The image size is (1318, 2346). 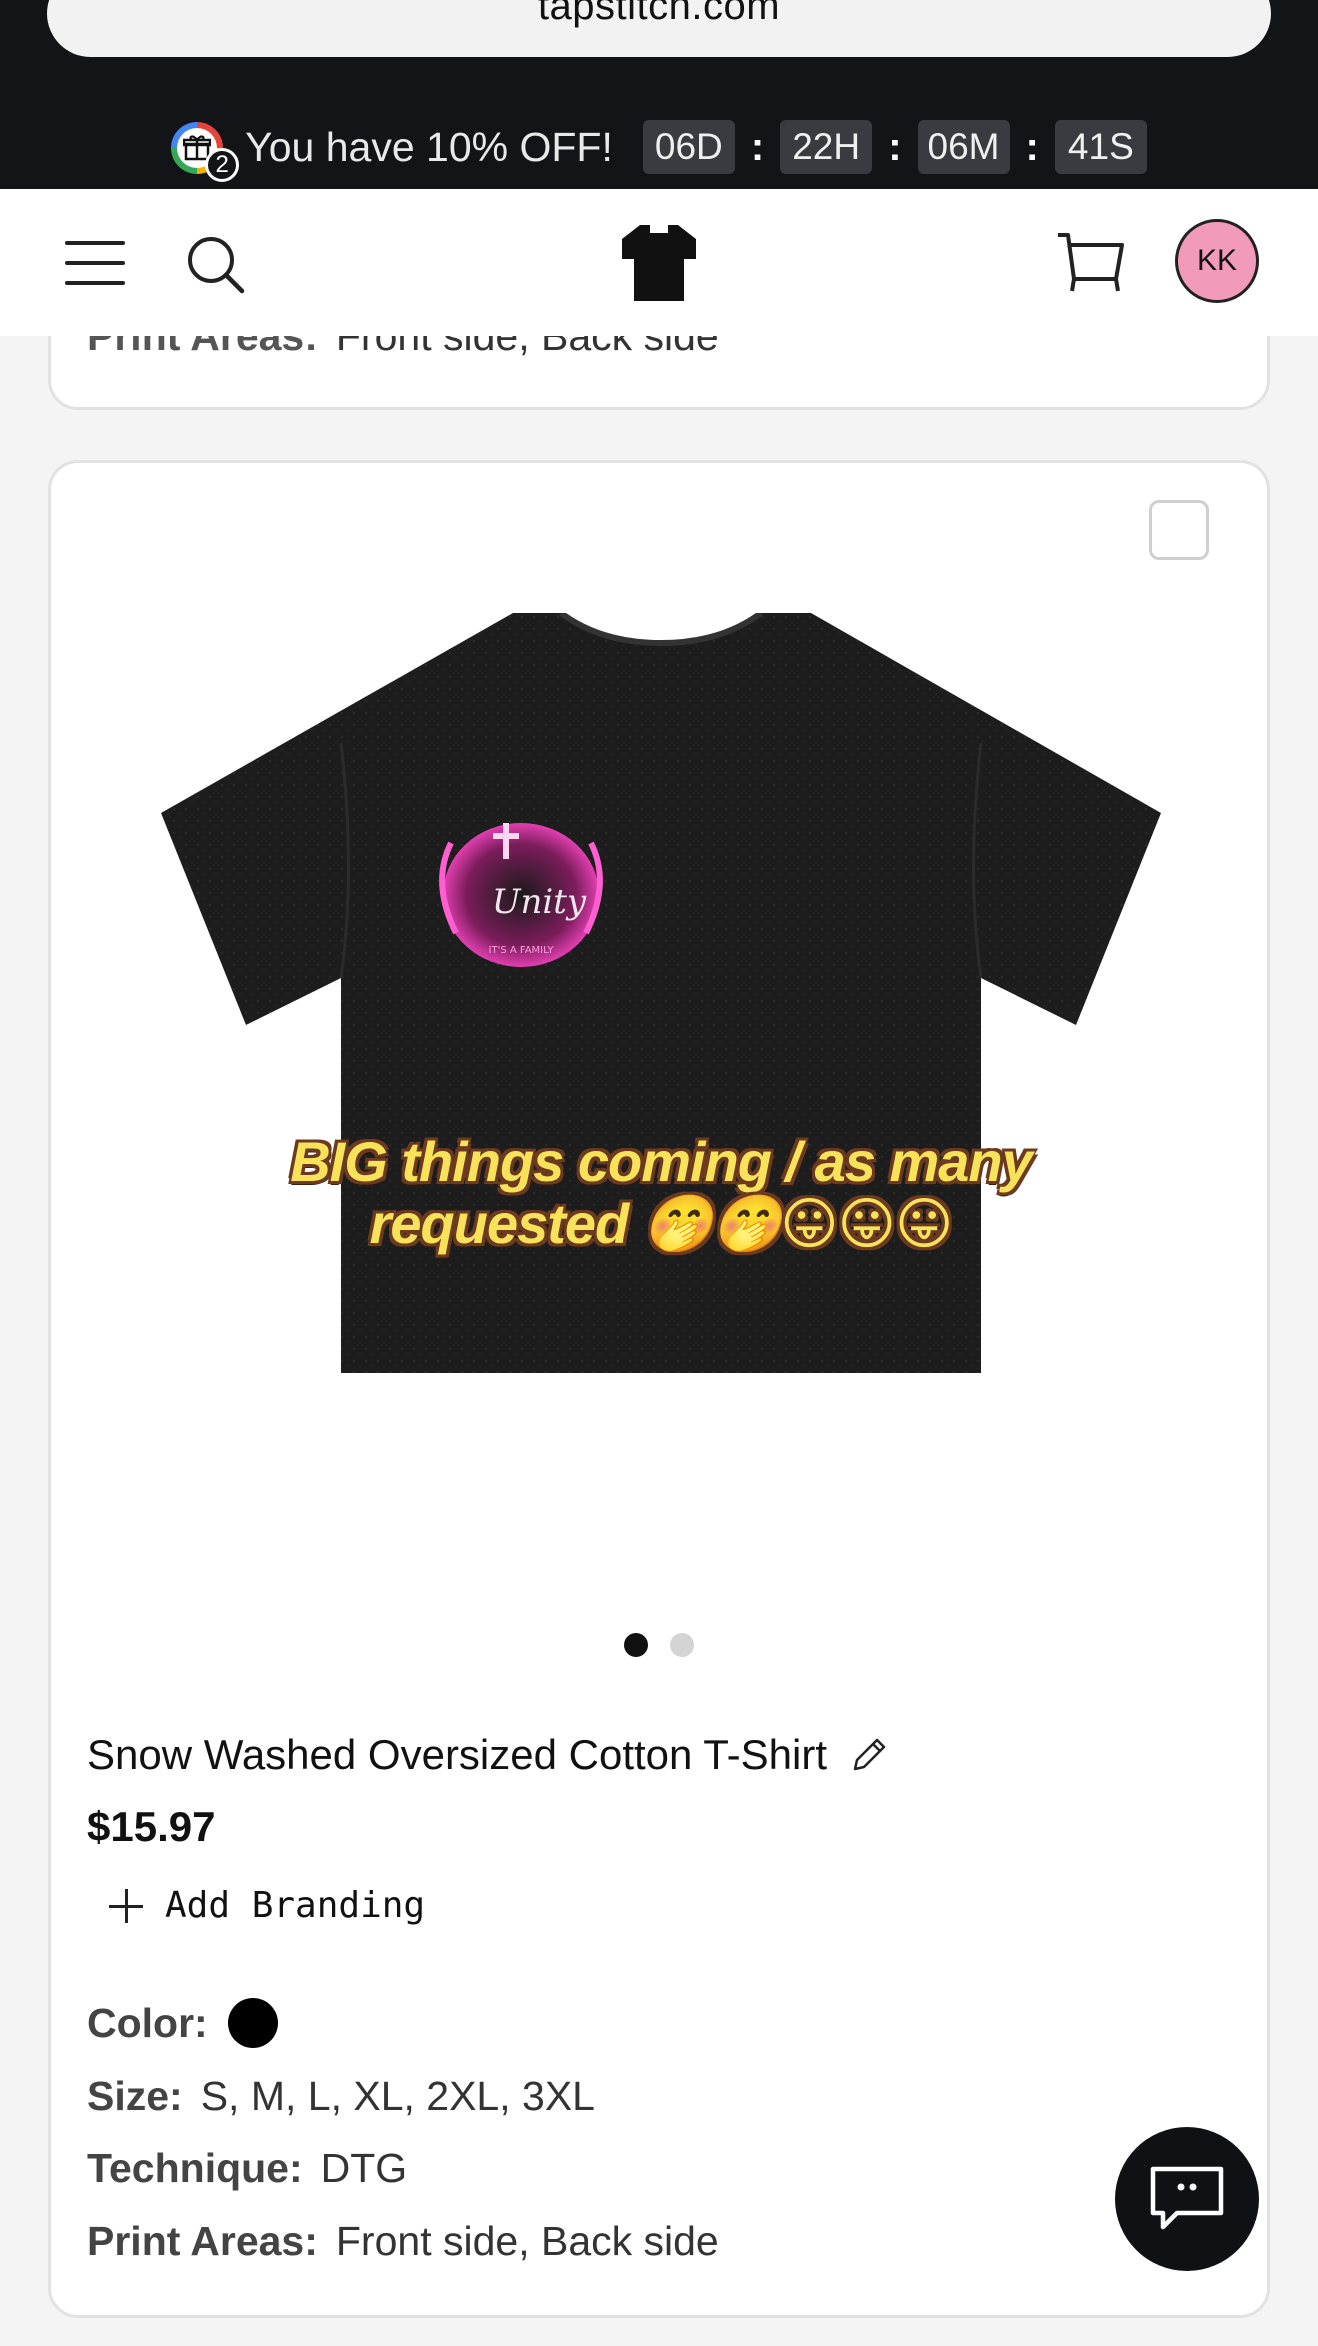 I want to click on gift-count-badge: 2, so click(x=222, y=165).